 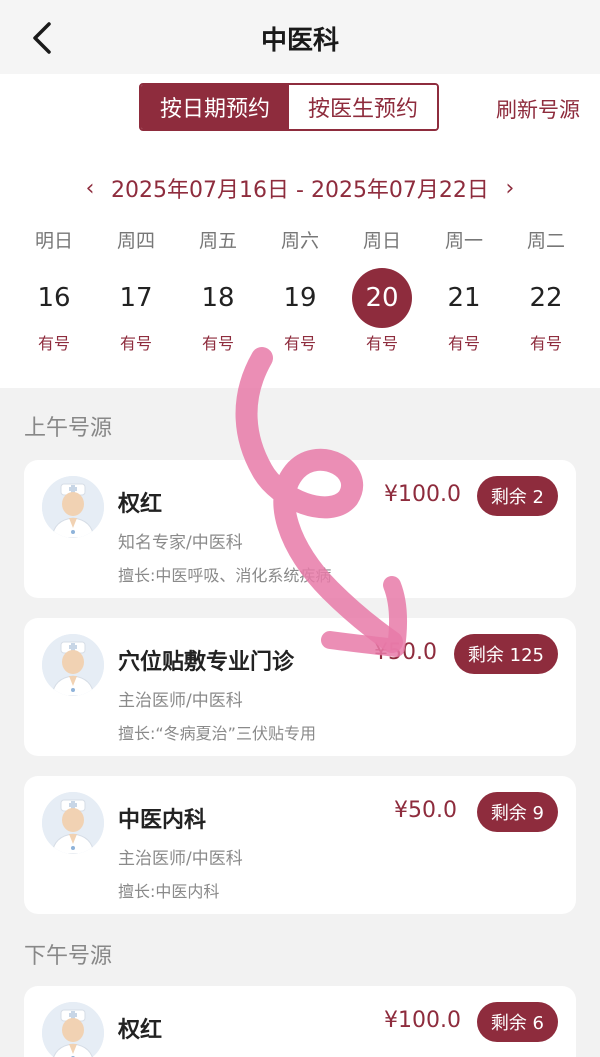 I want to click on day-number: 17, so click(x=136, y=298).